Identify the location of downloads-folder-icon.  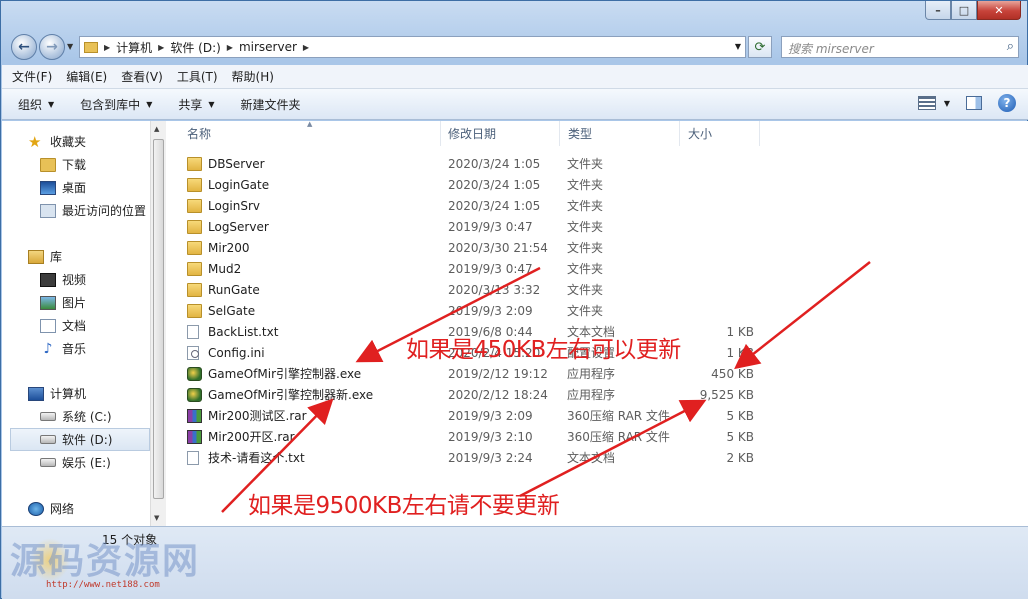
(48, 164).